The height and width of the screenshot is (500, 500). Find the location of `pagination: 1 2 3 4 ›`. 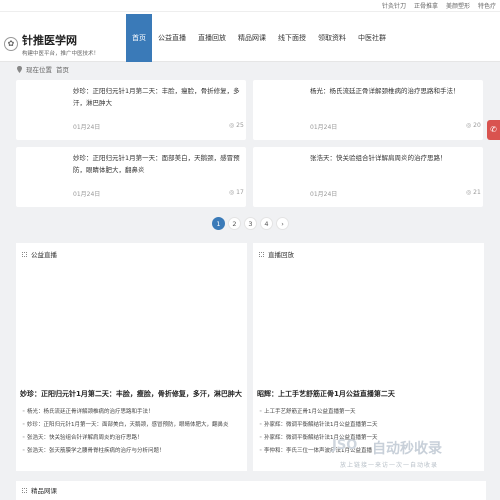

pagination: 1 2 3 4 › is located at coordinates (250, 223).